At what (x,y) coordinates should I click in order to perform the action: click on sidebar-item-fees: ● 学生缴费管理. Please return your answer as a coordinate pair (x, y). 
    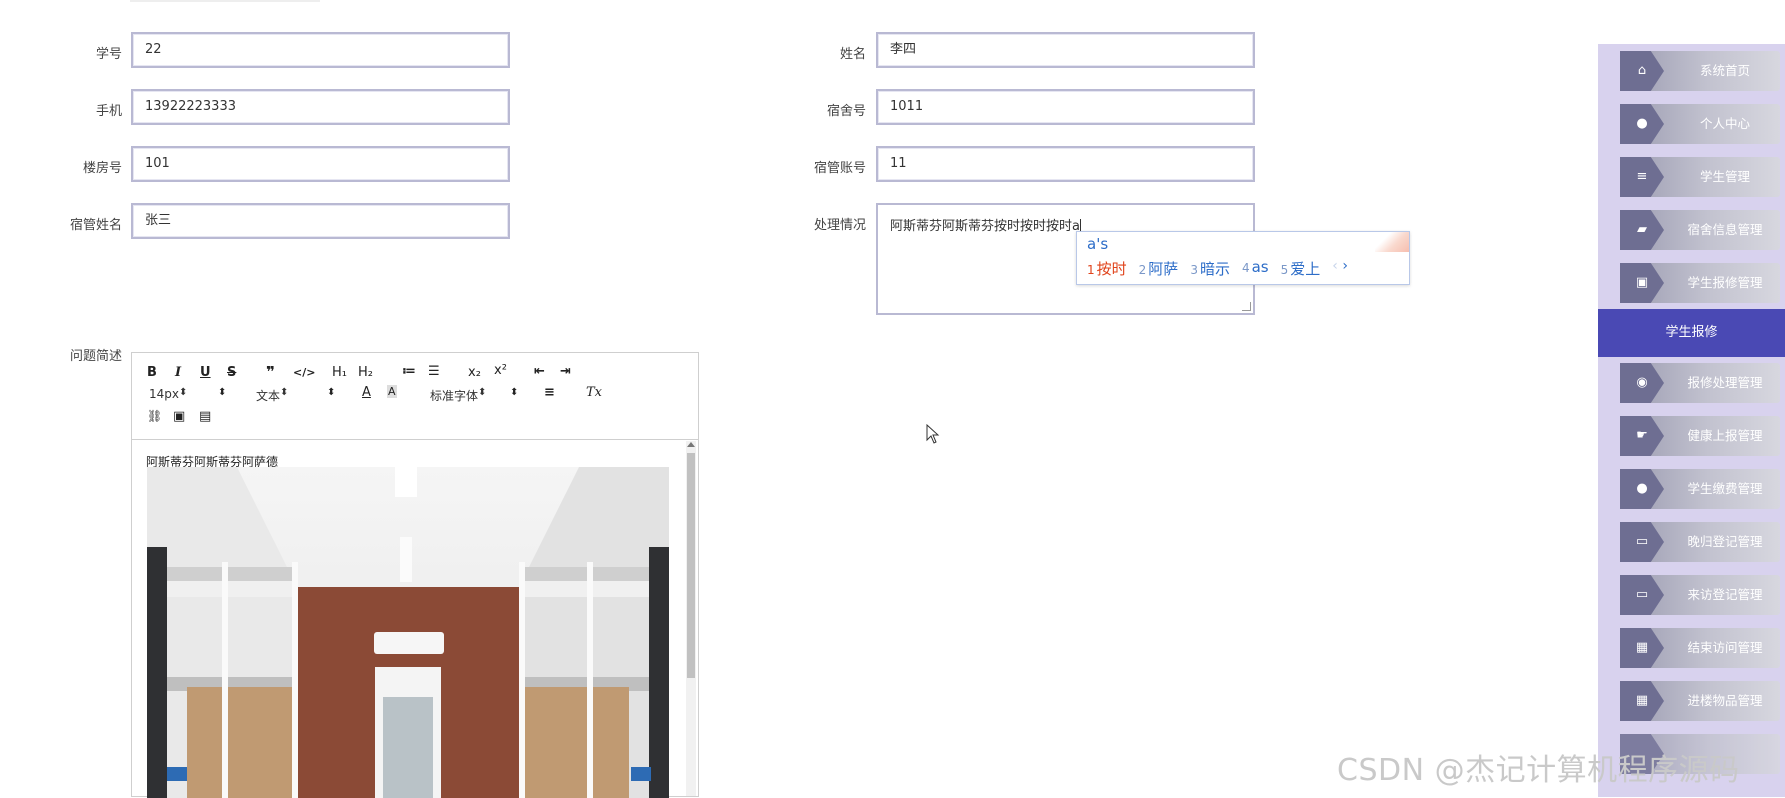
    Looking at the image, I should click on (1700, 489).